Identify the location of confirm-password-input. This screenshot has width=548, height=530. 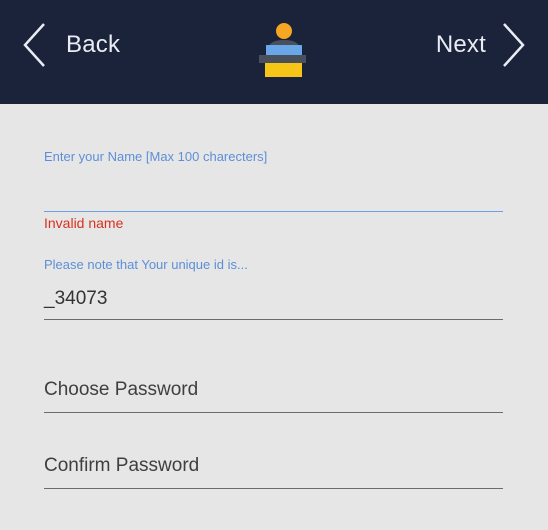
(273, 466).